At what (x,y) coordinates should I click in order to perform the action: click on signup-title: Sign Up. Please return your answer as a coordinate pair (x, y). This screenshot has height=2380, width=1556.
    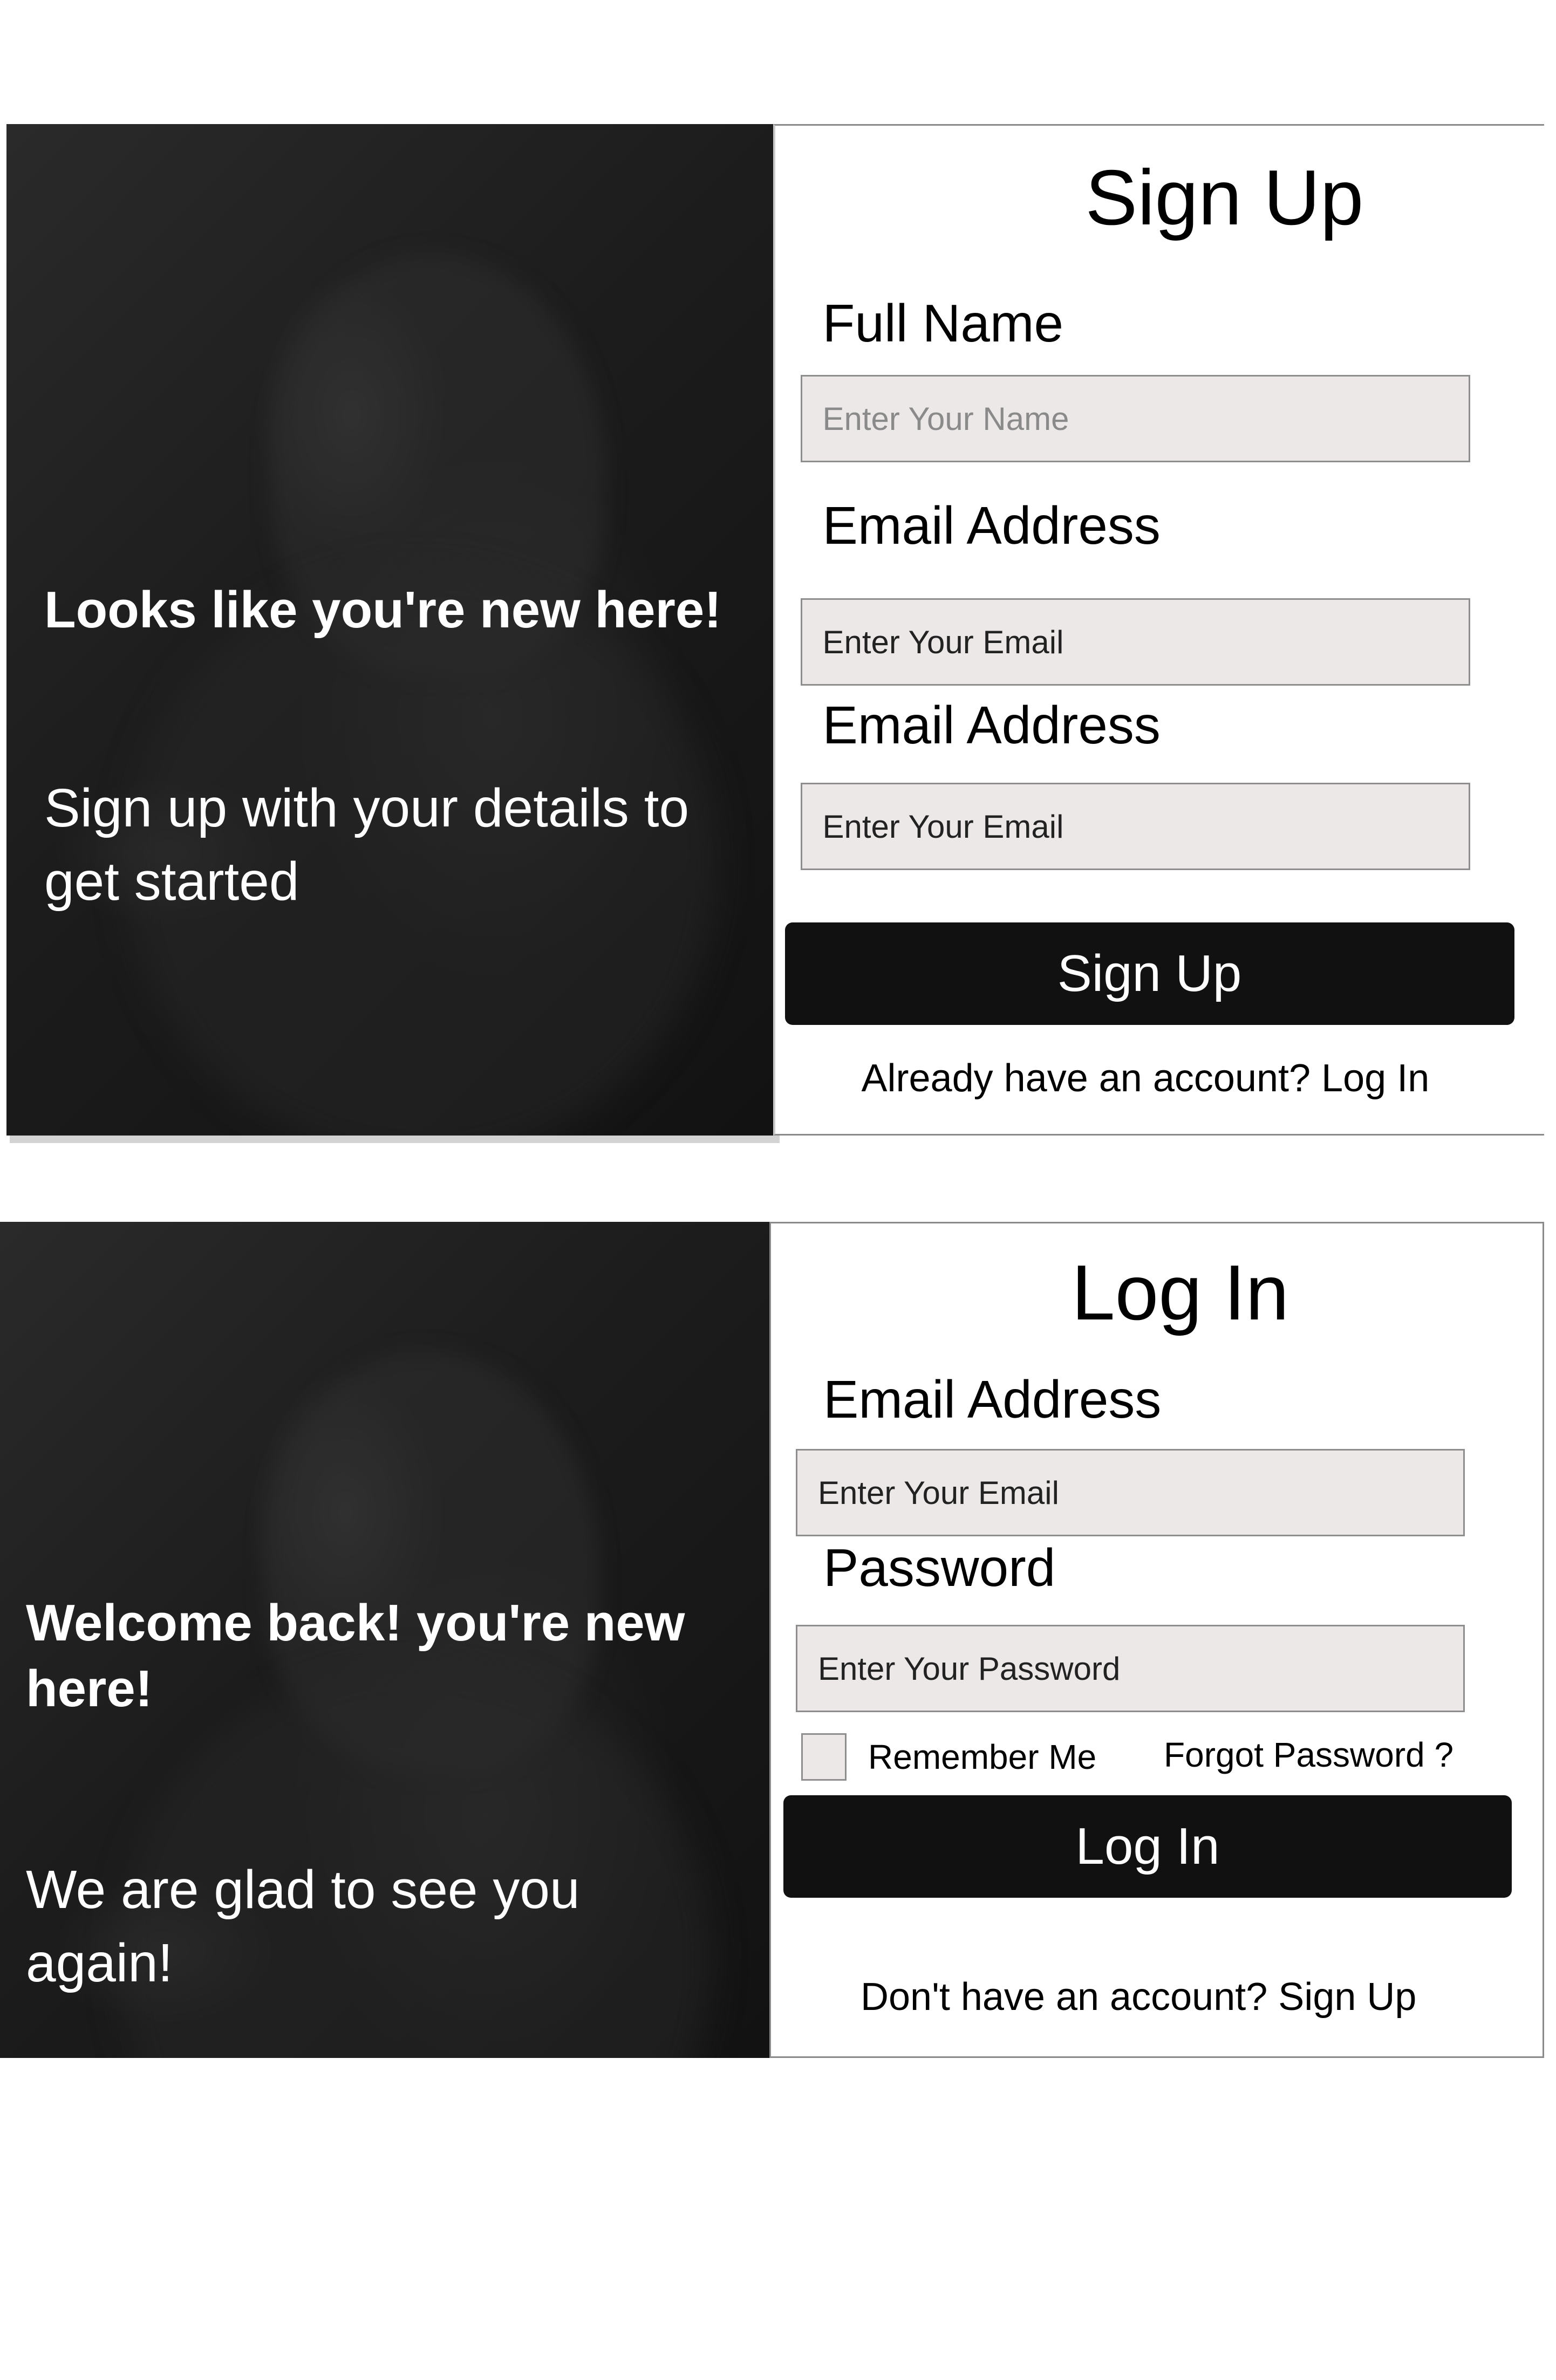
    Looking at the image, I should click on (1224, 197).